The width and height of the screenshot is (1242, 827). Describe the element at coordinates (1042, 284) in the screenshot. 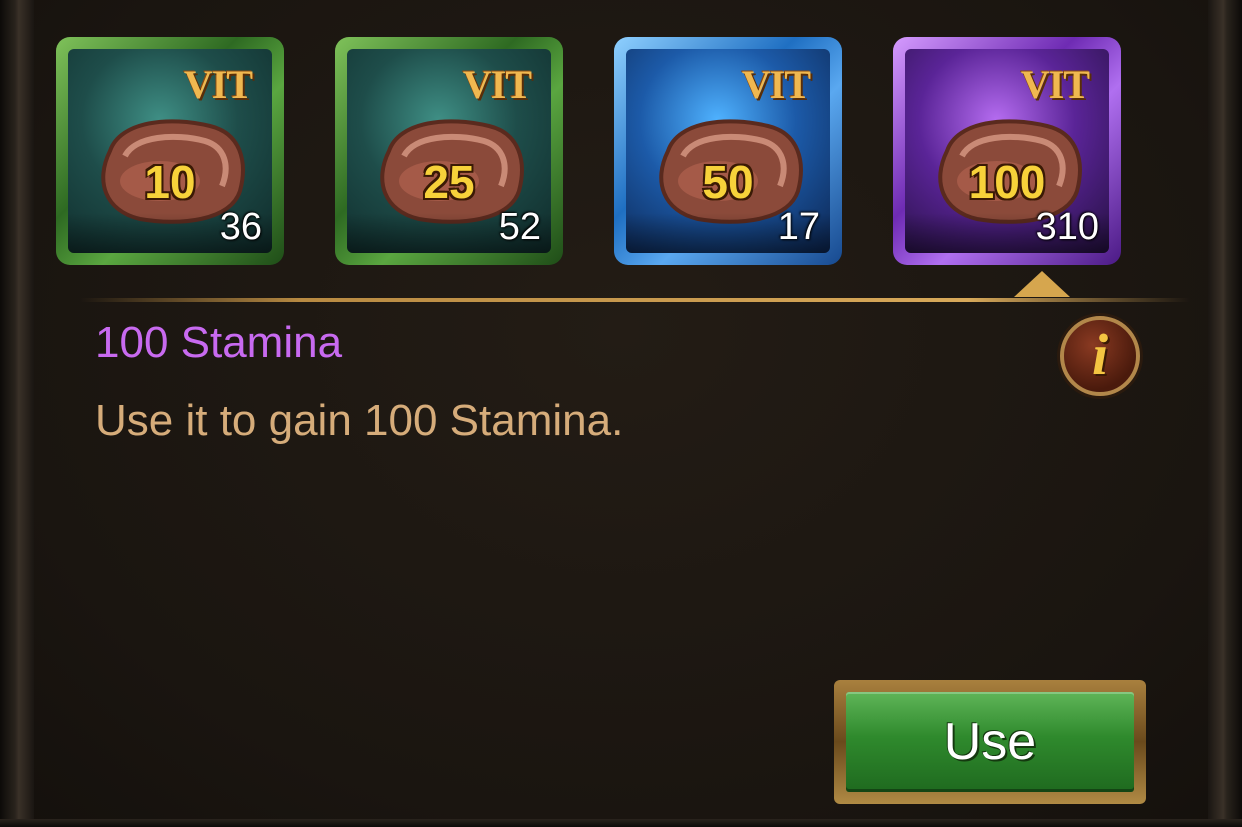

I see `selection-pointer-icon` at that location.